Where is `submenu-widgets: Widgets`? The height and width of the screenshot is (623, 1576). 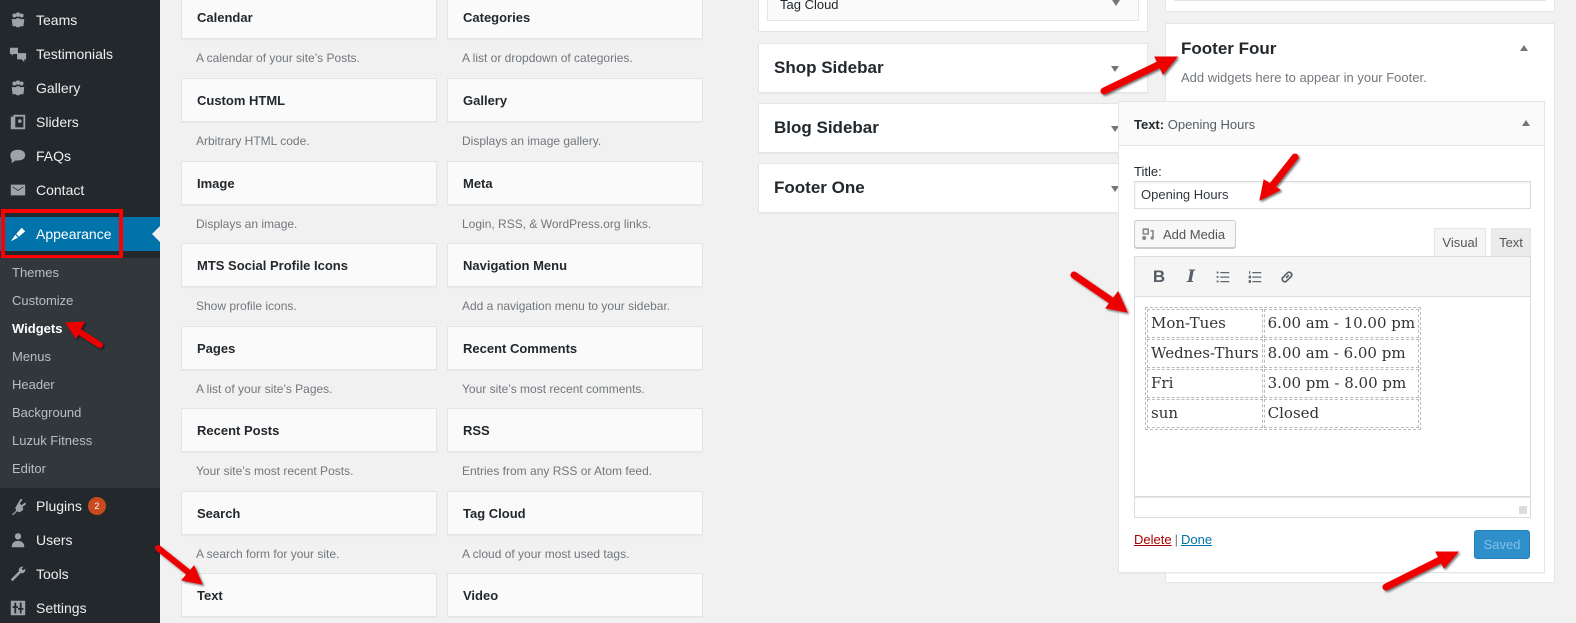 submenu-widgets: Widgets is located at coordinates (37, 328).